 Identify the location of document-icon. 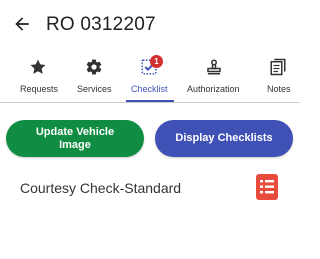
(267, 187).